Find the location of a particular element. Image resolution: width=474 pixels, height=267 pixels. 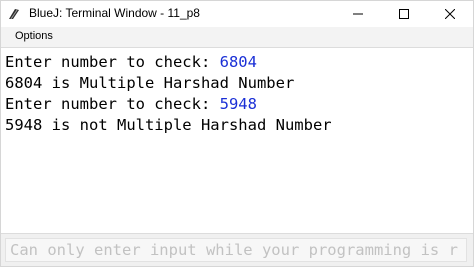

terminal-line: Enter number to check: 5948 is located at coordinates (131, 104).